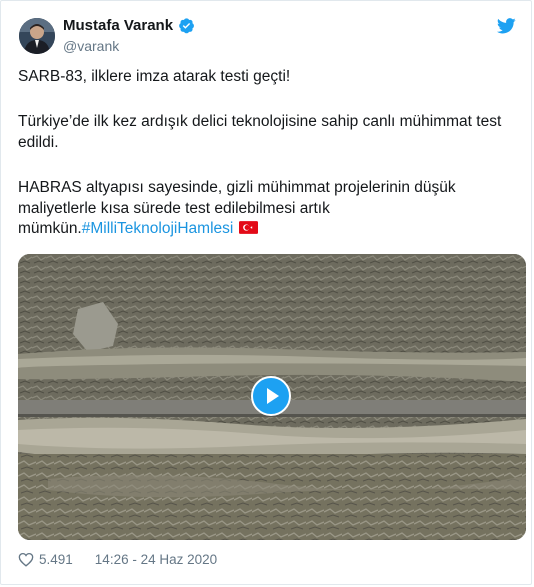 The image size is (534, 587). What do you see at coordinates (91, 46) in the screenshot?
I see `author-handle: @varank` at bounding box center [91, 46].